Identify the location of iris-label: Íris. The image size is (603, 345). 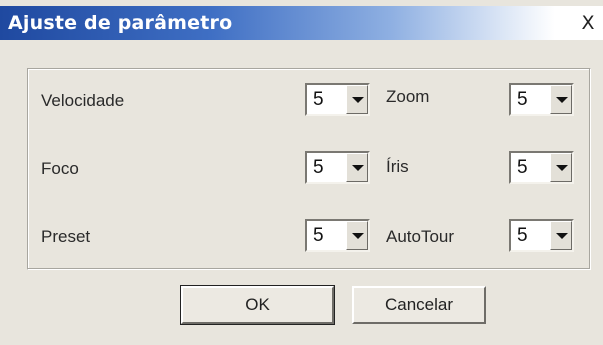
(397, 166).